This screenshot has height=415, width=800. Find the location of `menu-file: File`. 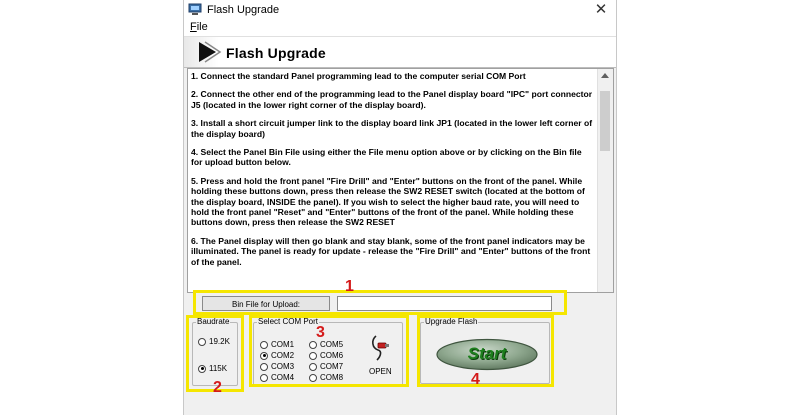

menu-file: File is located at coordinates (199, 27).